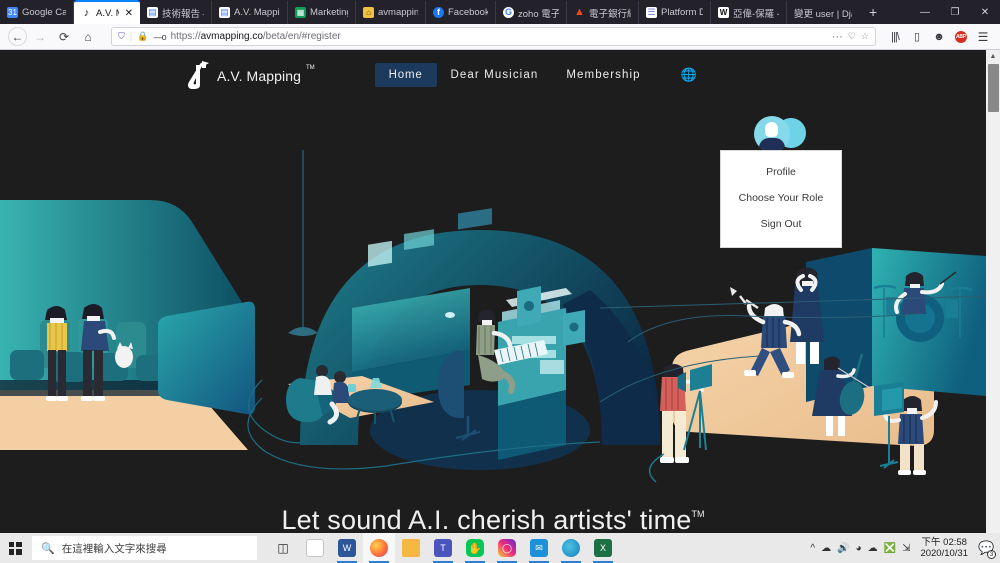 Image resolution: width=1000 pixels, height=563 pixels. Describe the element at coordinates (781, 224) in the screenshot. I see `menu-item-sign-out: Sign Out` at that location.